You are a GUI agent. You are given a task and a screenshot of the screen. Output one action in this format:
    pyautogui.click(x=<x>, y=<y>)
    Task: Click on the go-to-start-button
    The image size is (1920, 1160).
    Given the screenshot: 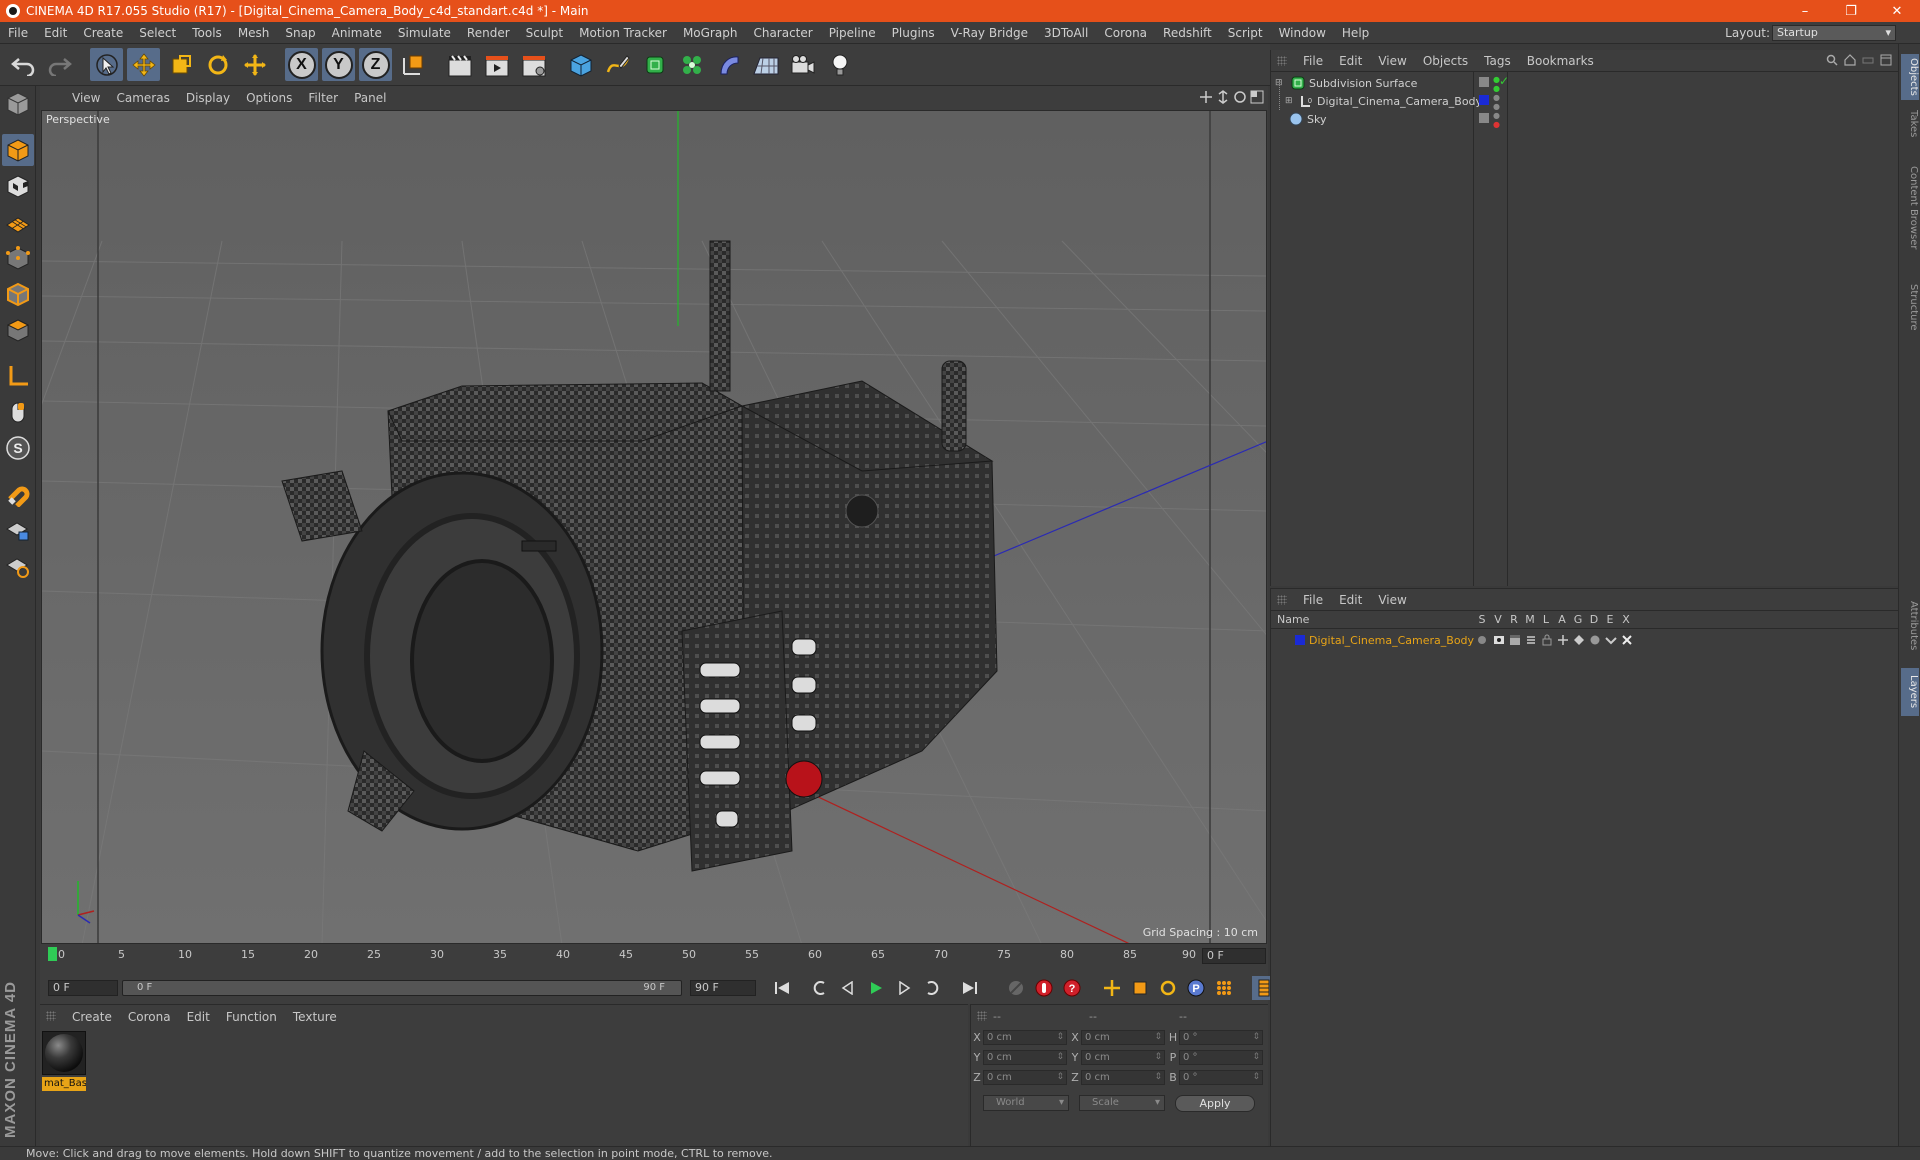 What is the action you would take?
    pyautogui.click(x=782, y=988)
    